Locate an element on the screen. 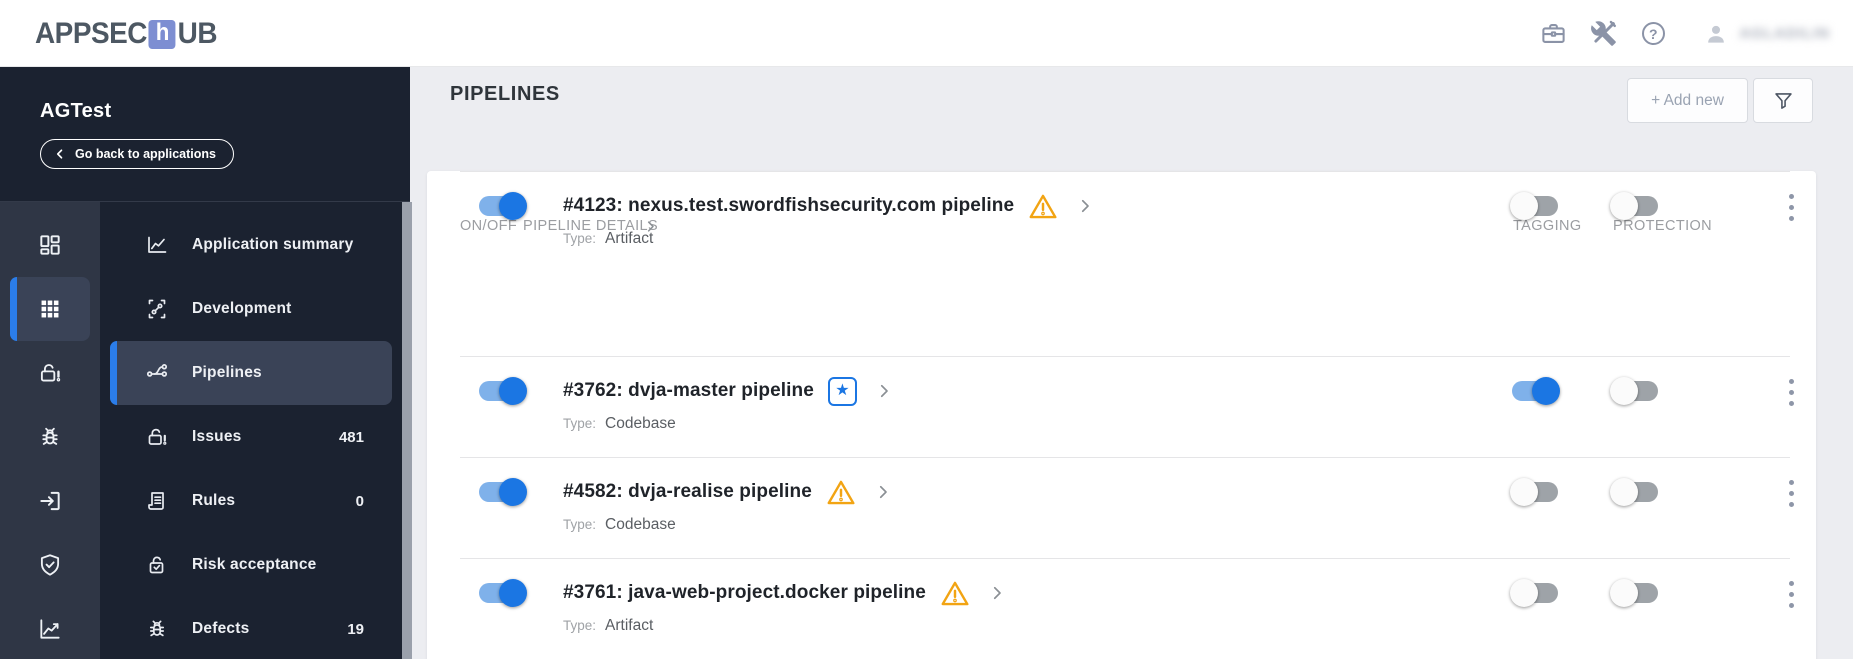 The width and height of the screenshot is (1853, 659). logo-text-right: UB is located at coordinates (197, 33).